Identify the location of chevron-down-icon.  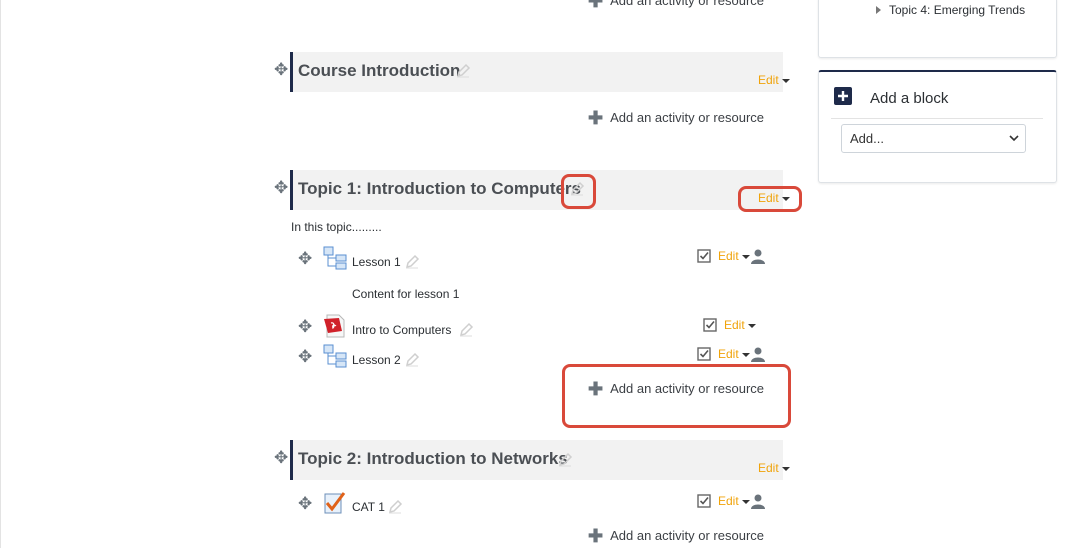
(1014, 138).